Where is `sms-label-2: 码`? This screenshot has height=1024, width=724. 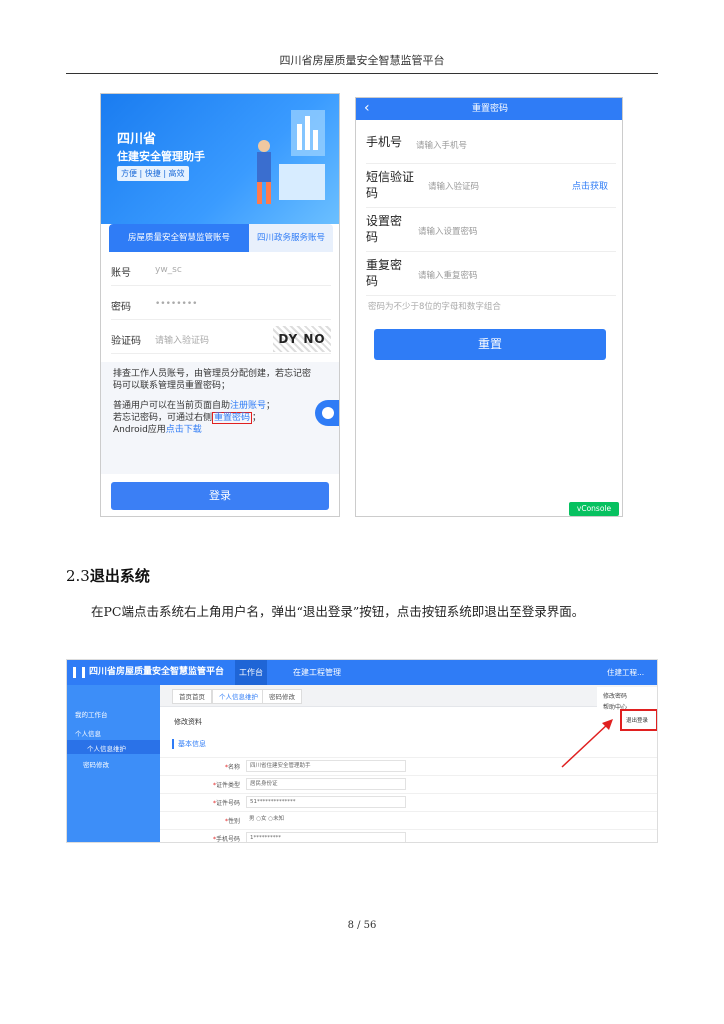
sms-label-2: 码 is located at coordinates (372, 193).